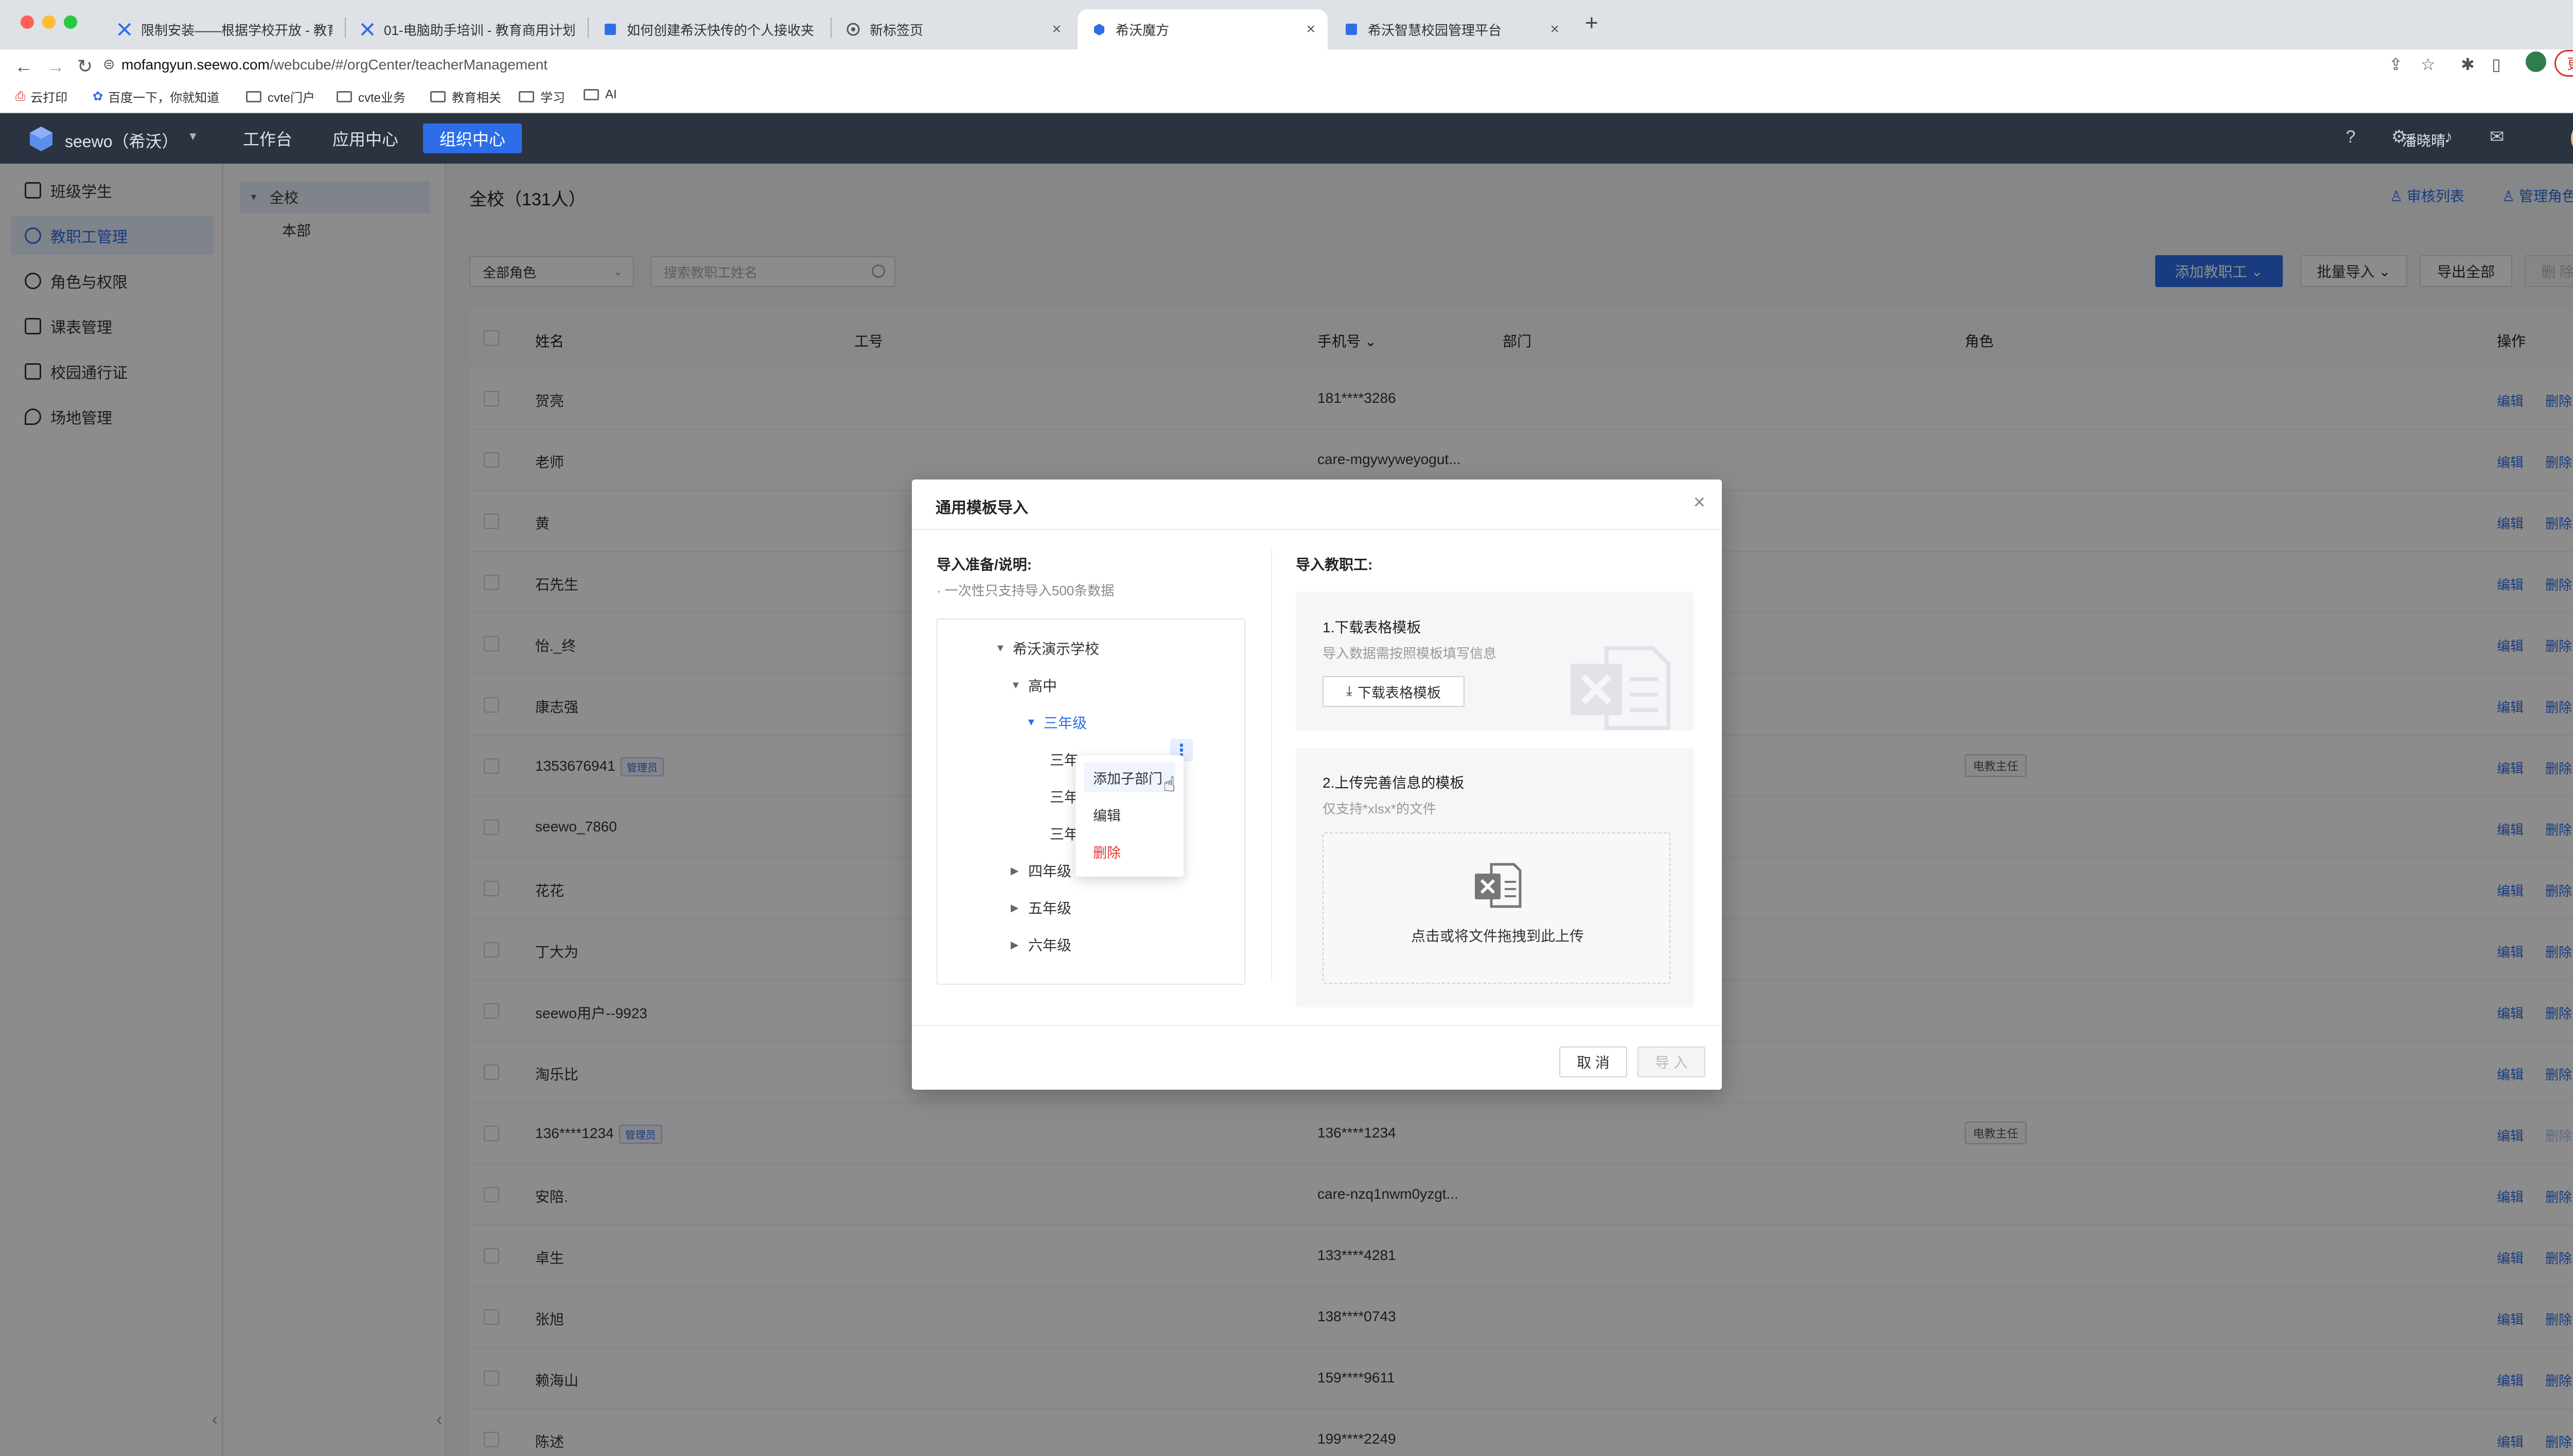 This screenshot has height=1456, width=2573. Describe the element at coordinates (1056, 722) in the screenshot. I see `tree-node-grade3: ▼ 三年级` at that location.